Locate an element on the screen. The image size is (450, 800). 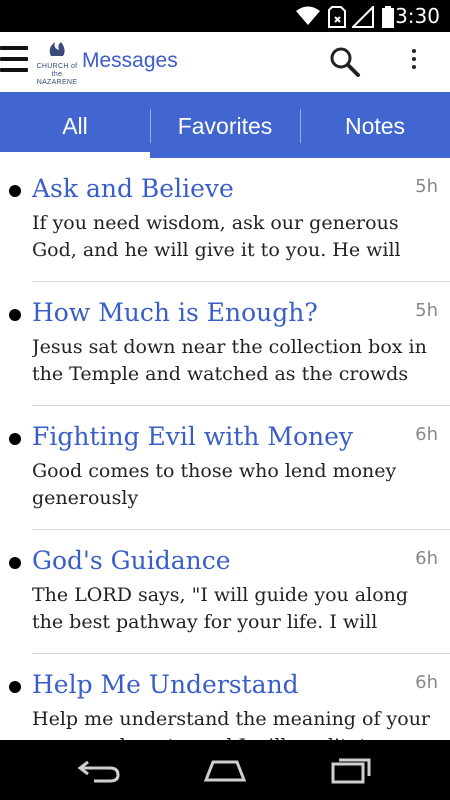
page-title: Messages is located at coordinates (130, 60).